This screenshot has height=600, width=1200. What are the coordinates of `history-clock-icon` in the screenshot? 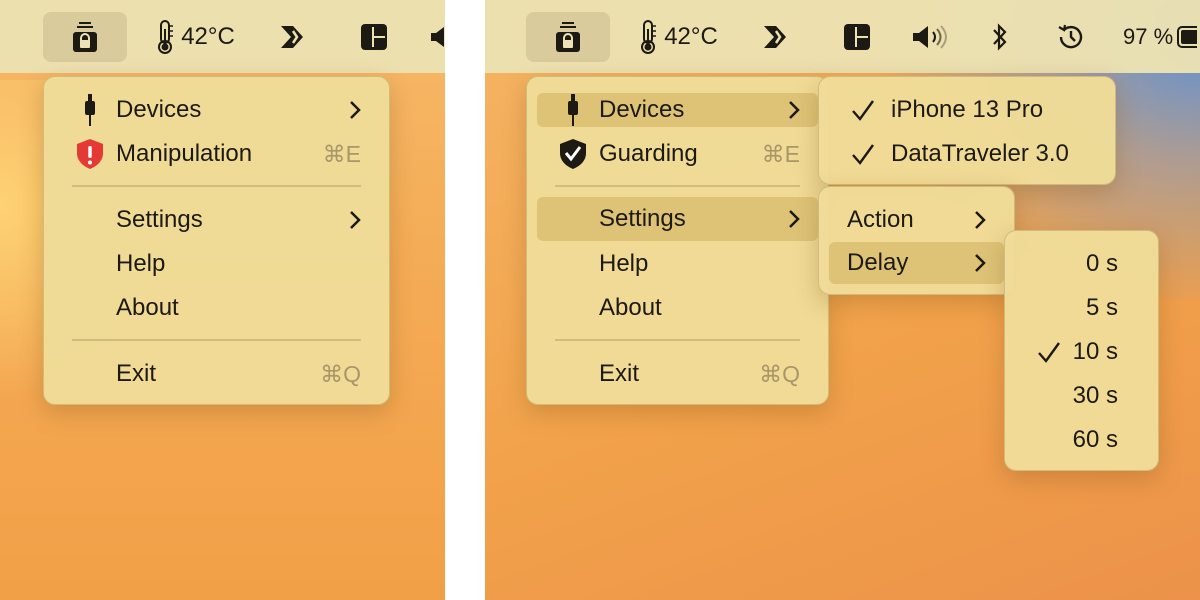 It's located at (1070, 36).